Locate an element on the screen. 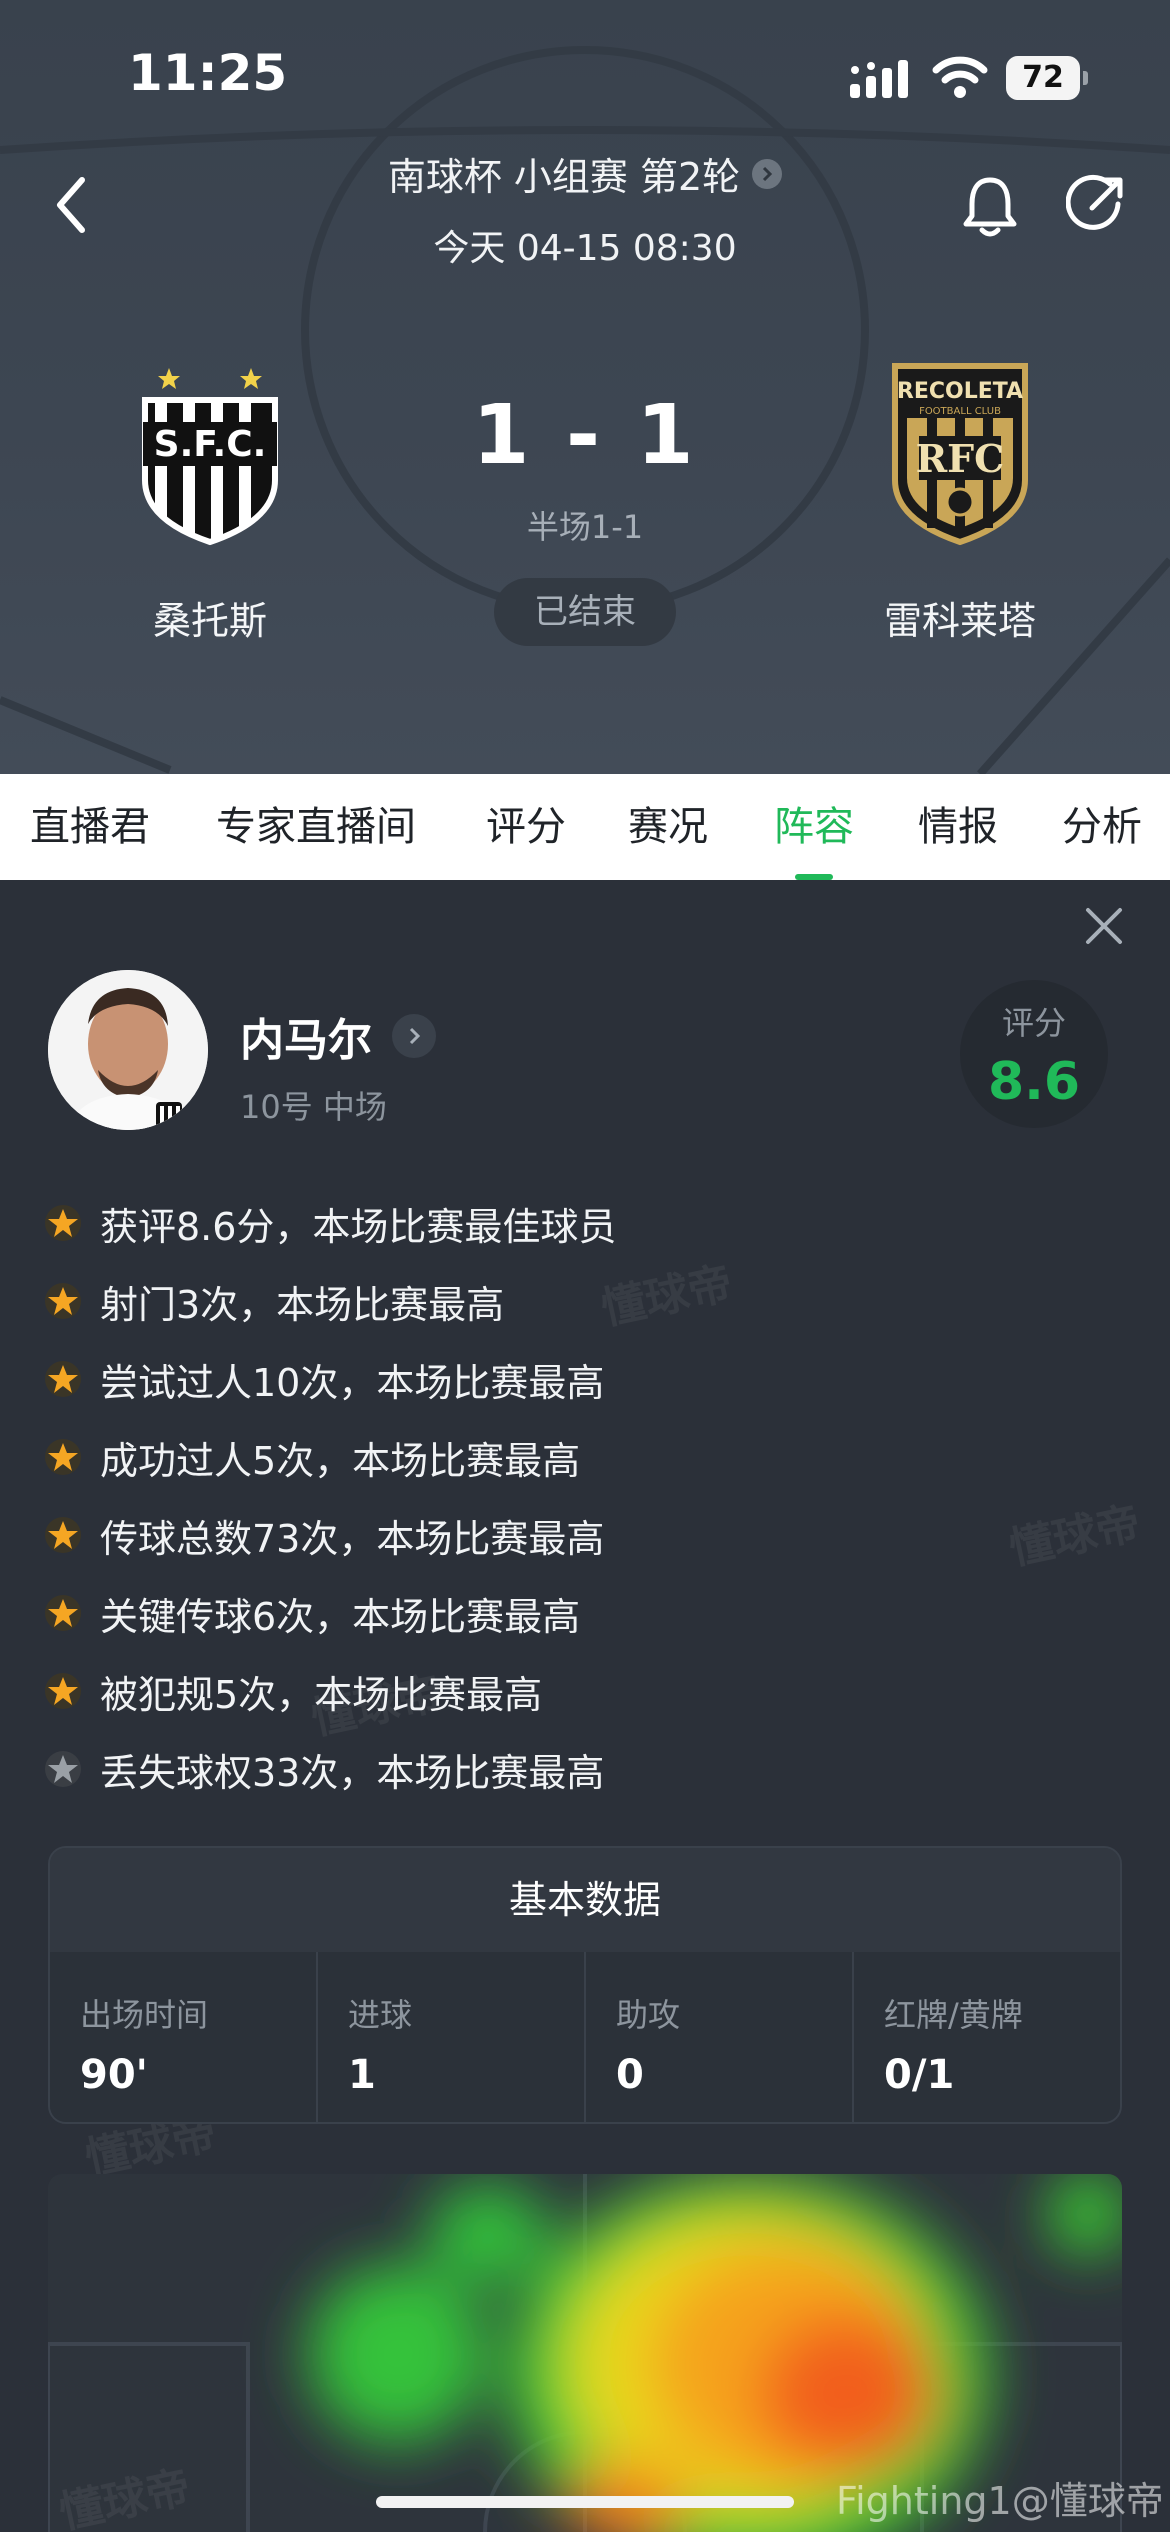  highlight-item: 获评8.6分，本场比赛最佳球员 is located at coordinates (584, 1223).